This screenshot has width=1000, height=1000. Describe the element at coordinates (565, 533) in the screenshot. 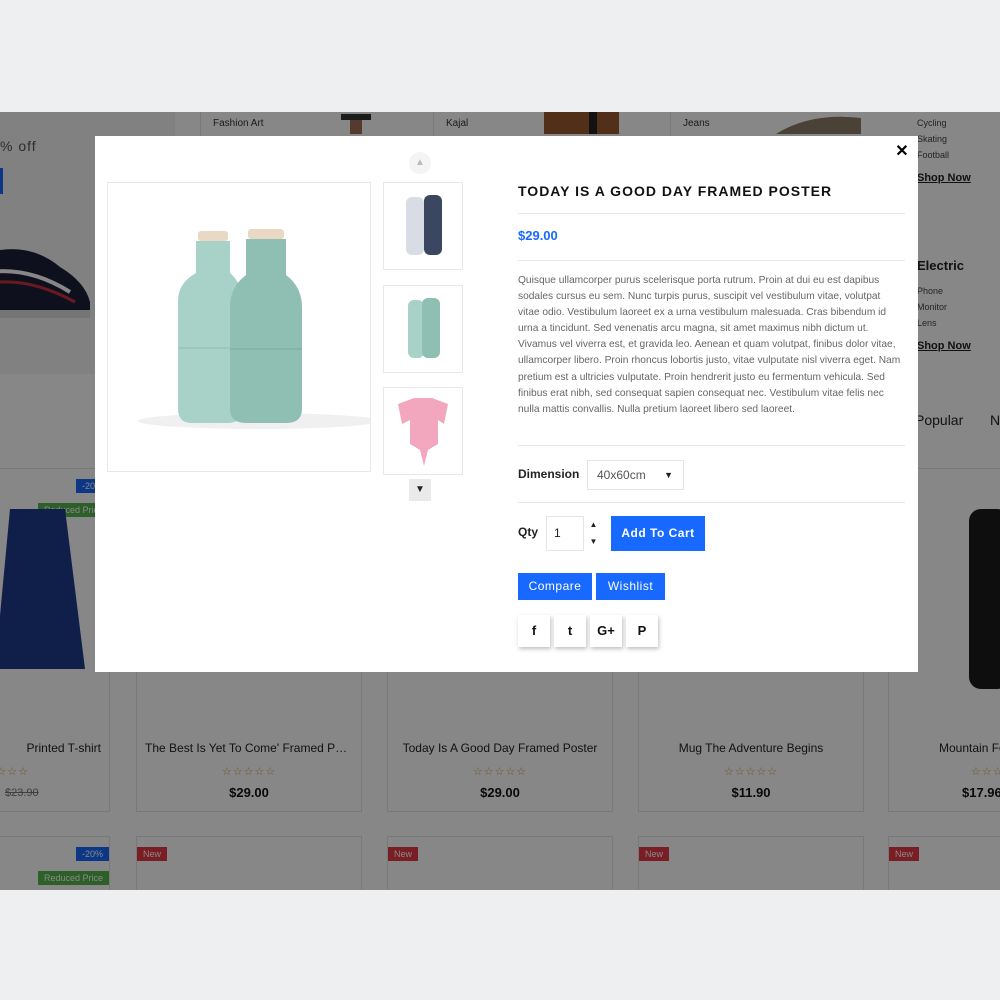

I see `qty-input: 1` at that location.